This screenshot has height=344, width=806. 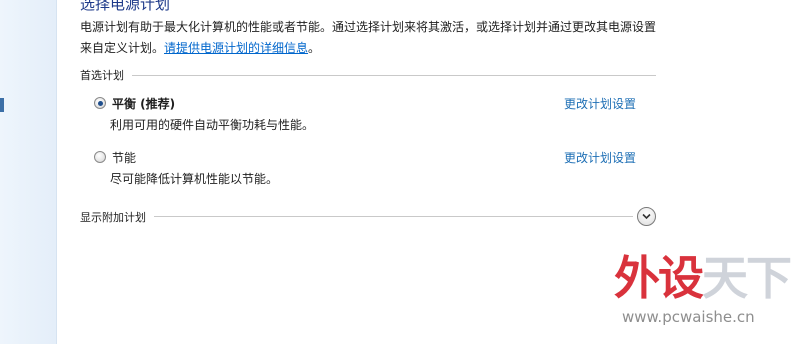 What do you see at coordinates (122, 48) in the screenshot?
I see `description-text-line2: 来自定义计划。` at bounding box center [122, 48].